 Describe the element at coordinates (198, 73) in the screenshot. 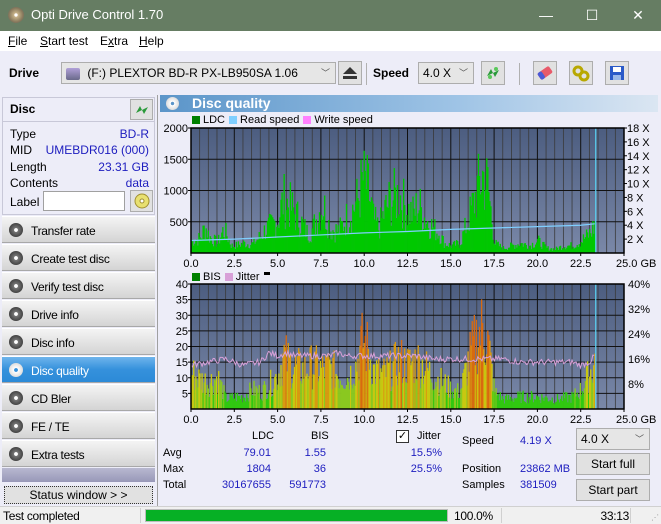

I see `drive-select: (F:) PLEXTOR BD-R PX-LB950SA 1.06 ﹀` at that location.